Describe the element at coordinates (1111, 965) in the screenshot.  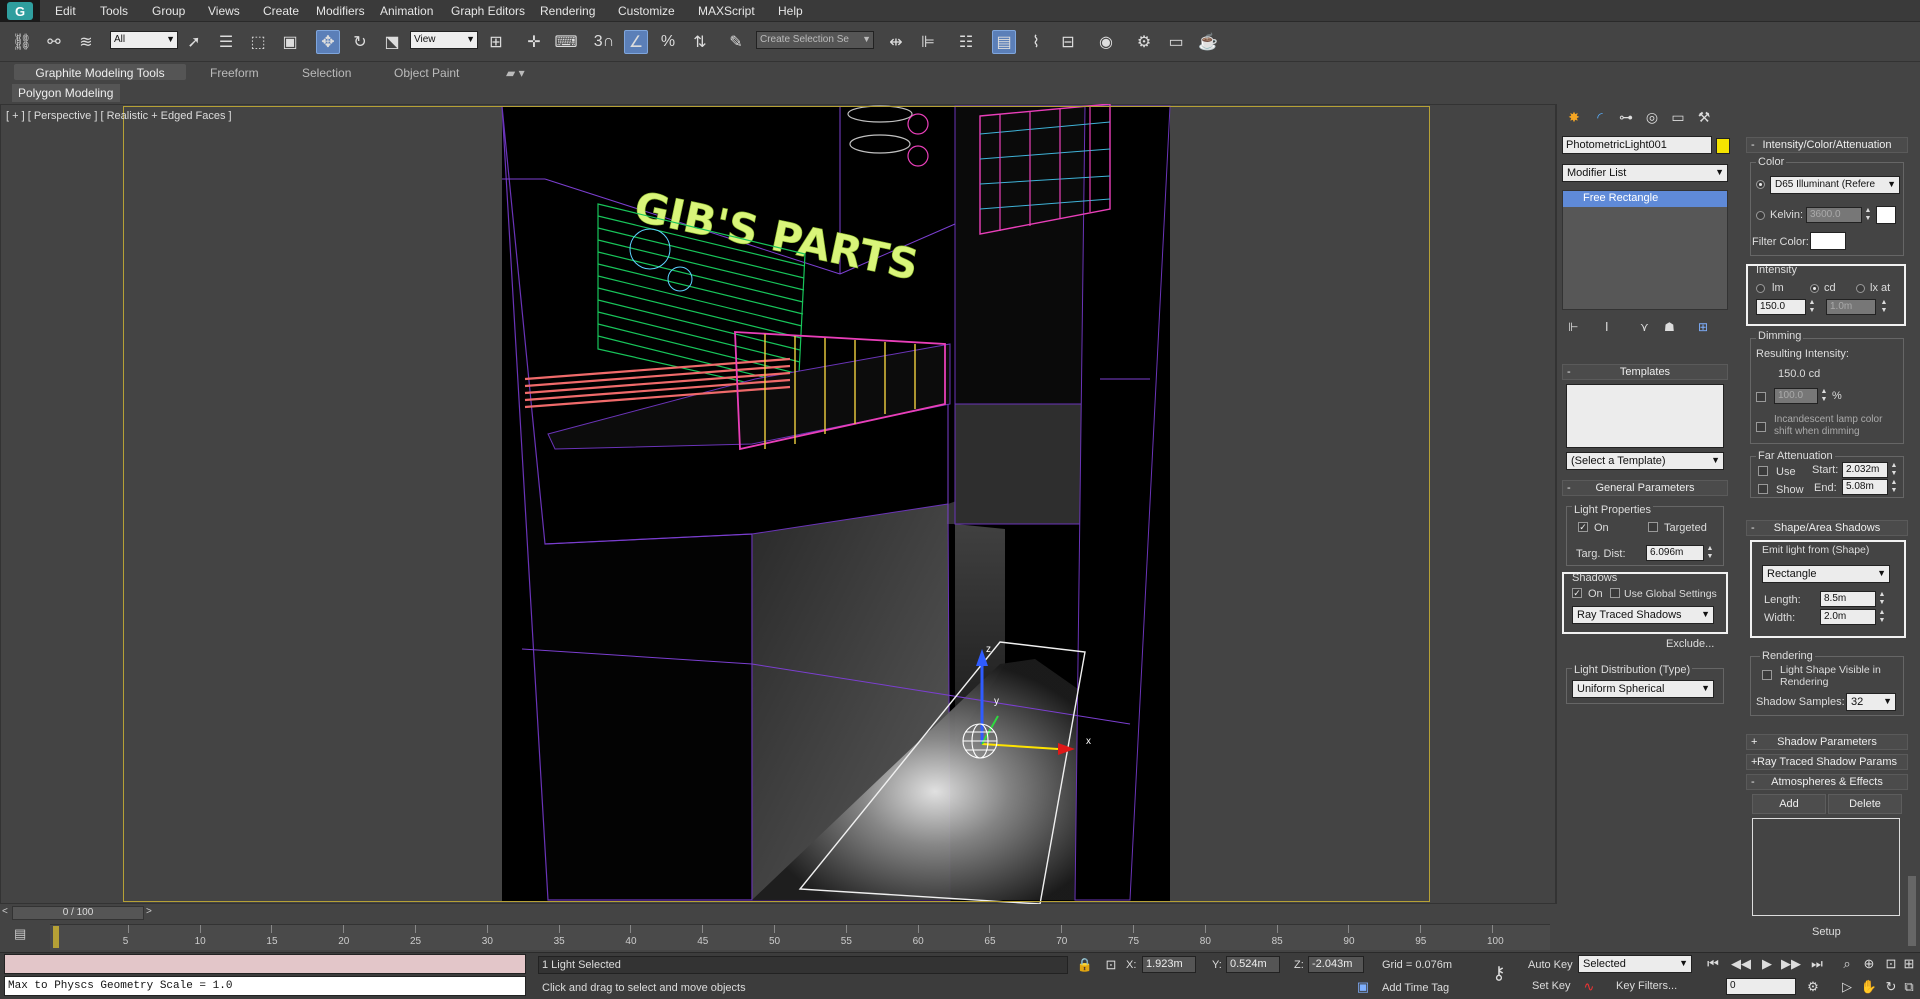
I see `absolute-mode-icon: ⊡` at that location.